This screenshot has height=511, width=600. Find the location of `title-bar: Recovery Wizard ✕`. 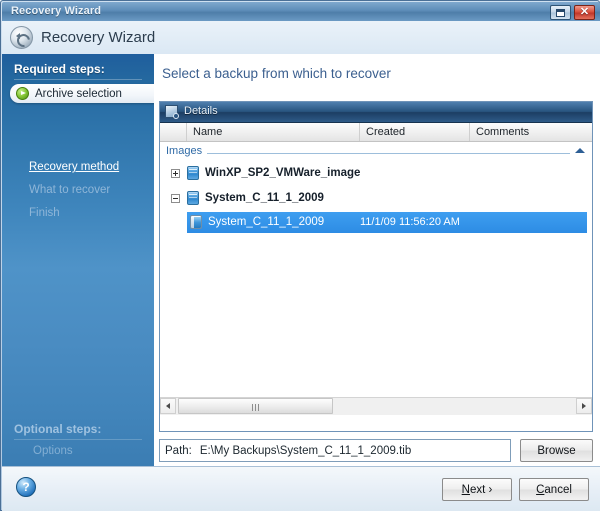

title-bar: Recovery Wizard ✕ is located at coordinates (301, 11).